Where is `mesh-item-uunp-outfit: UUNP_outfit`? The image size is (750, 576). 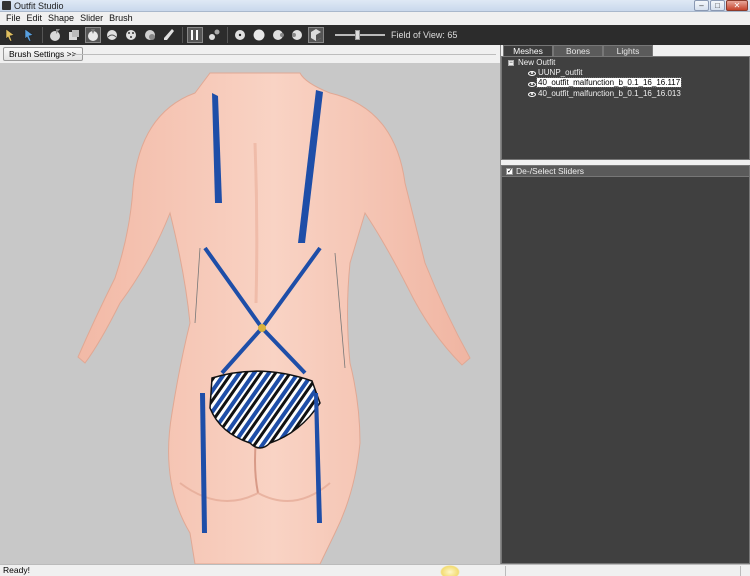 mesh-item-uunp-outfit: UUNP_outfit is located at coordinates (560, 73).